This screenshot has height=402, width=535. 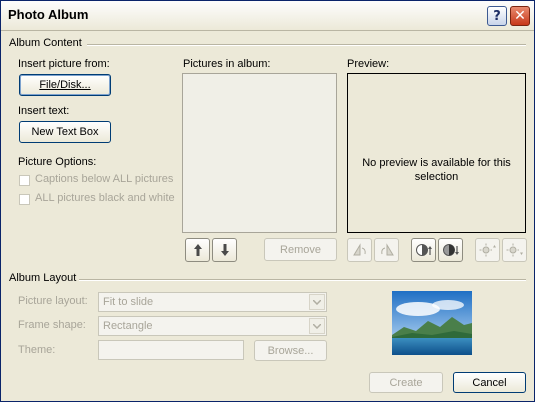 What do you see at coordinates (128, 302) in the screenshot?
I see `picture-layout-value: Fit to slide` at bounding box center [128, 302].